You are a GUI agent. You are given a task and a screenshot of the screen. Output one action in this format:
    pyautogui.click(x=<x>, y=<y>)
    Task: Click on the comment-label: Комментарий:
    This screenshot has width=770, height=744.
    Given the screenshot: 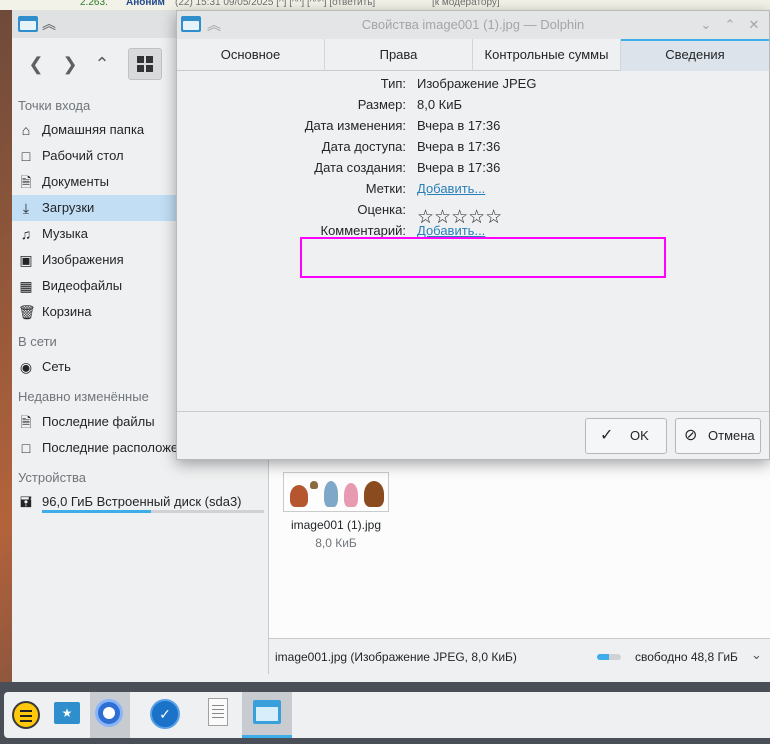 What is the action you would take?
    pyautogui.click(x=363, y=230)
    